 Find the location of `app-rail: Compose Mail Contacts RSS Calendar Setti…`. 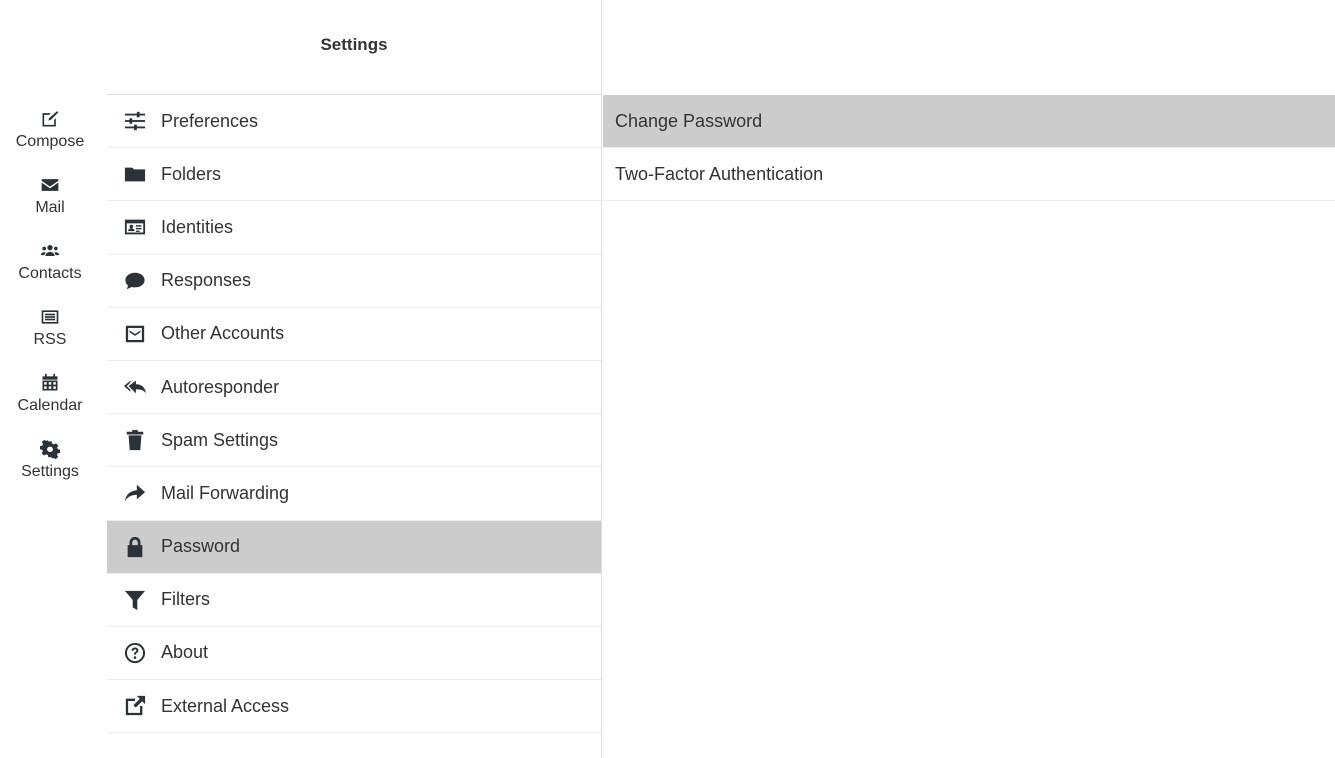

app-rail: Compose Mail Contacts RSS Calendar Setti… is located at coordinates (50, 293).